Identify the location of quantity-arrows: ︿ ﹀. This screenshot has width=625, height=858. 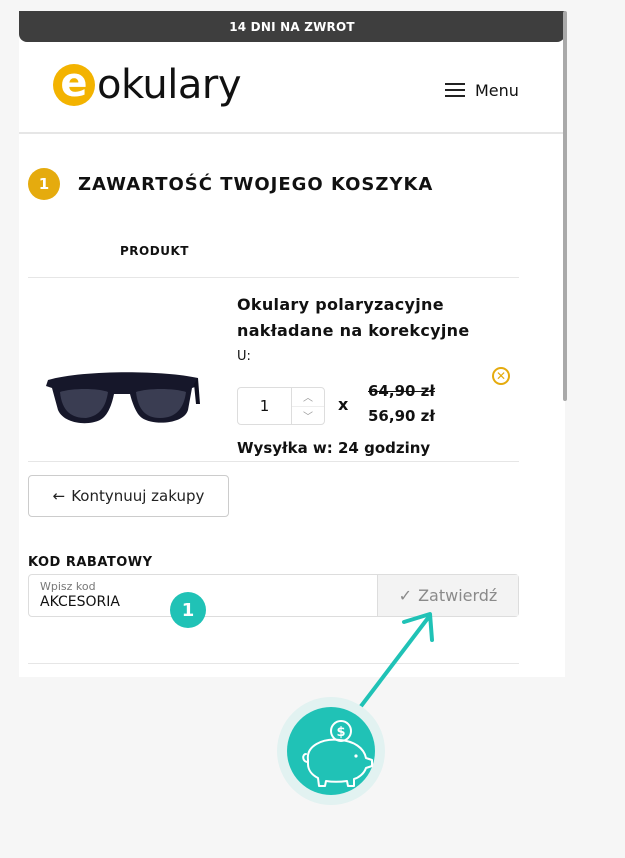
(308, 406).